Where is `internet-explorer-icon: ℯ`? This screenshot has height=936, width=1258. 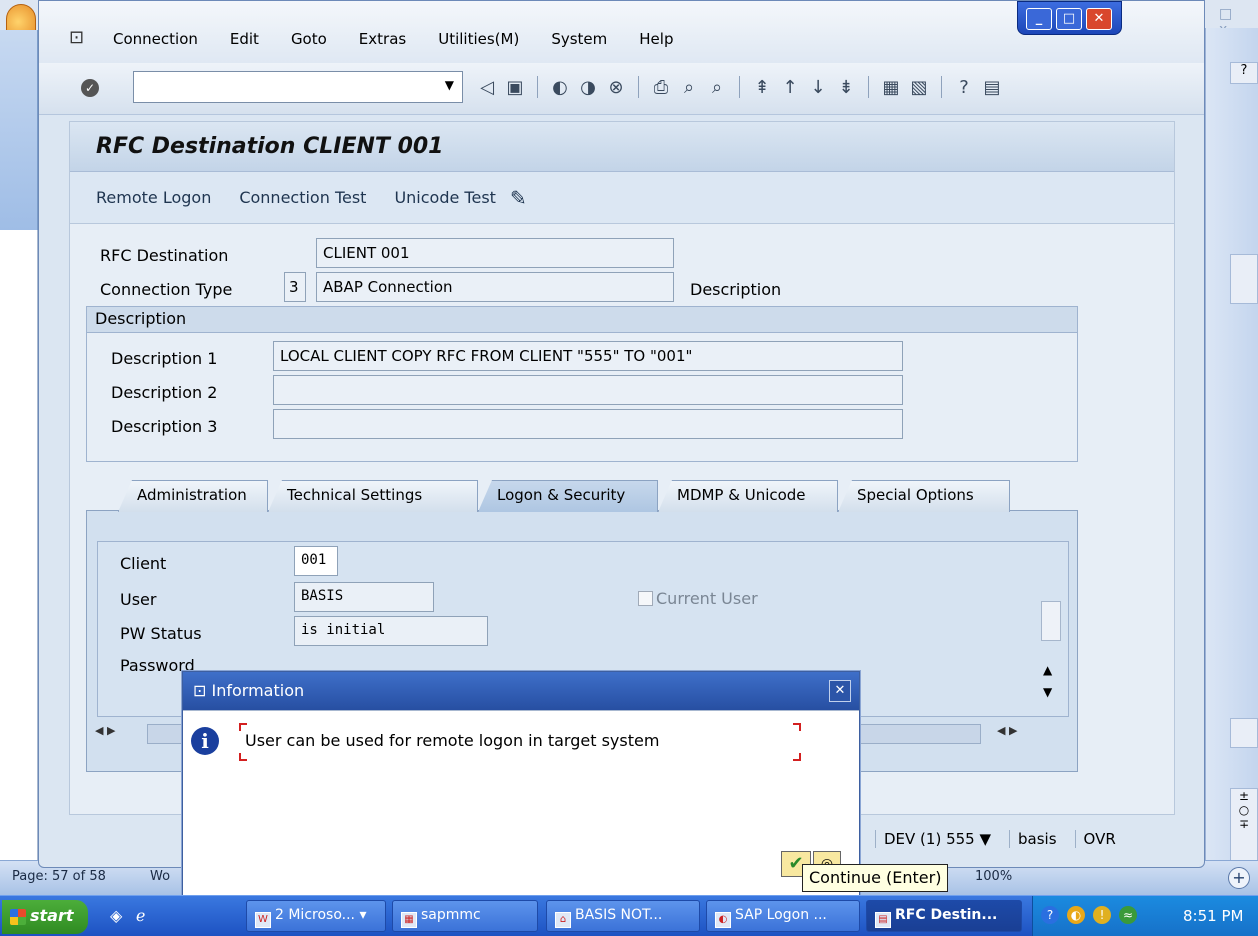
internet-explorer-icon: ℯ is located at coordinates (140, 915).